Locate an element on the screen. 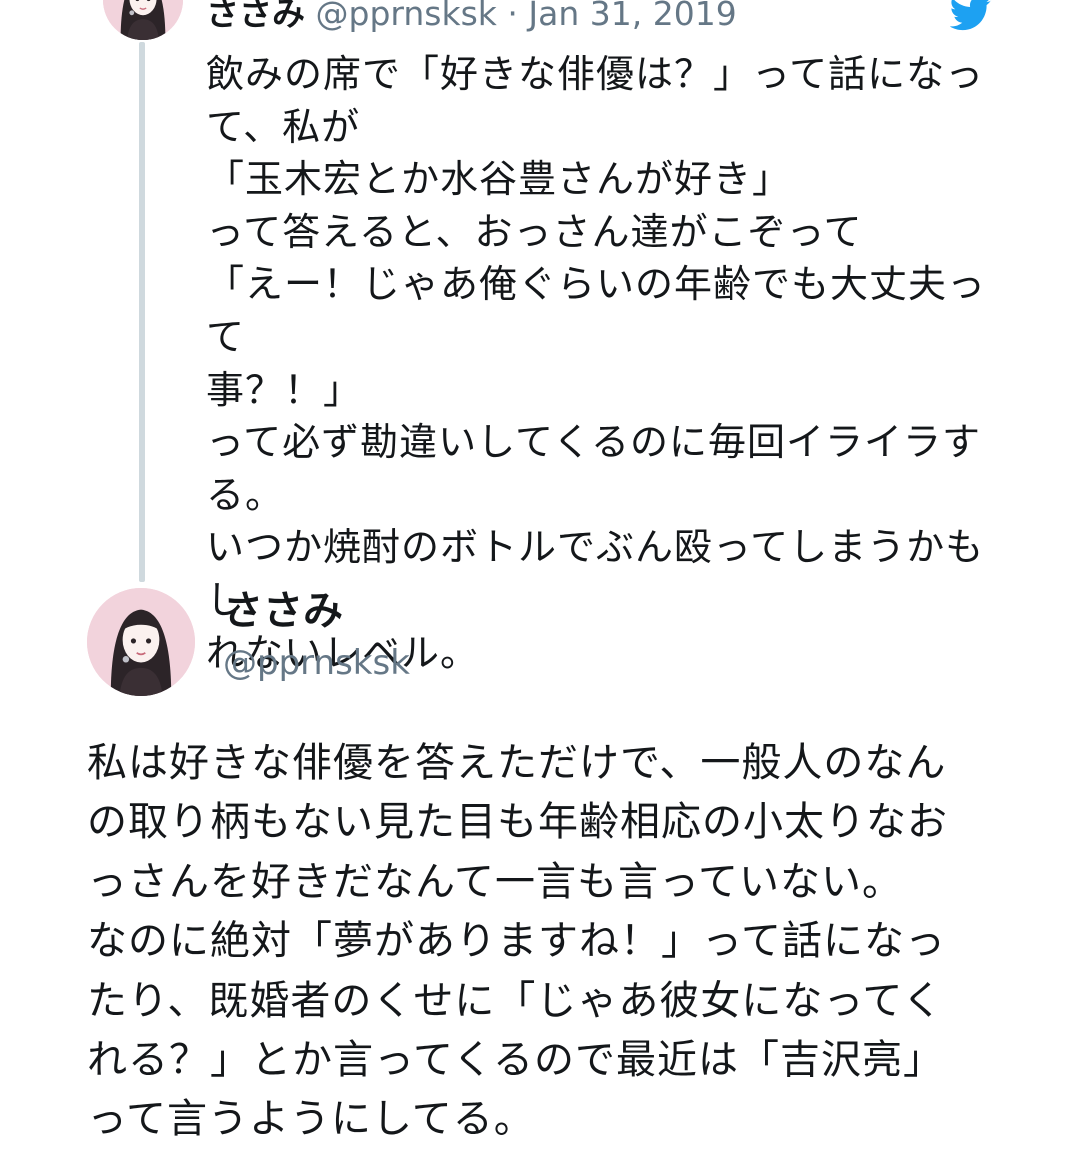 Image resolution: width=1076 pixels, height=1150 pixels. reply-date: Jan 31, 2019 is located at coordinates (632, 16).